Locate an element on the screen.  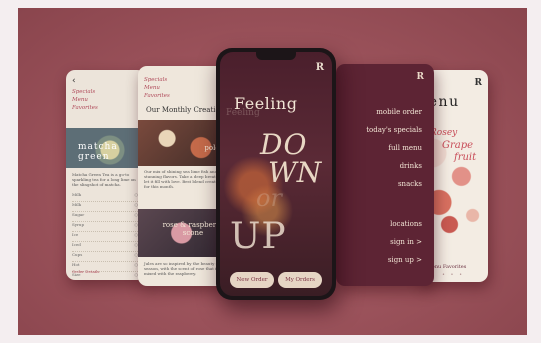
menu-item-sign-in: sign in > is located at coordinates (406, 242).